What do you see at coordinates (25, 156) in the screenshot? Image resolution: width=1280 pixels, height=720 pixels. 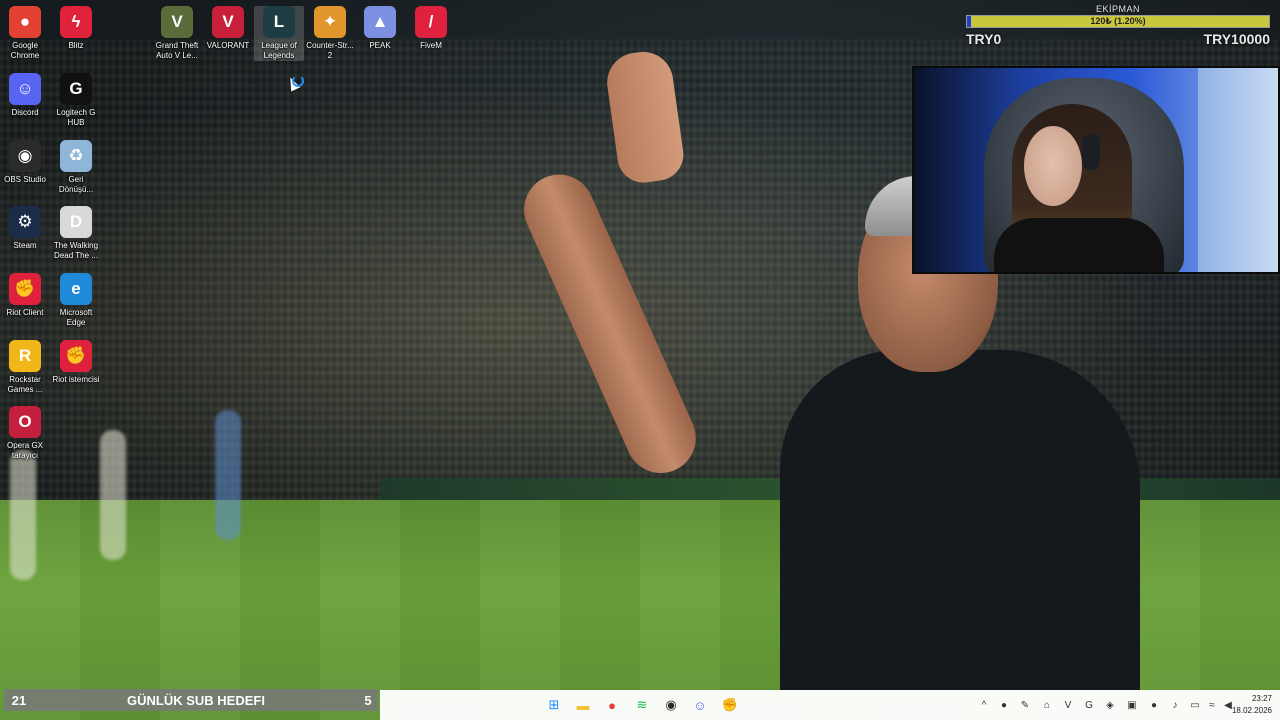 I see `obs-icon: ◉` at bounding box center [25, 156].